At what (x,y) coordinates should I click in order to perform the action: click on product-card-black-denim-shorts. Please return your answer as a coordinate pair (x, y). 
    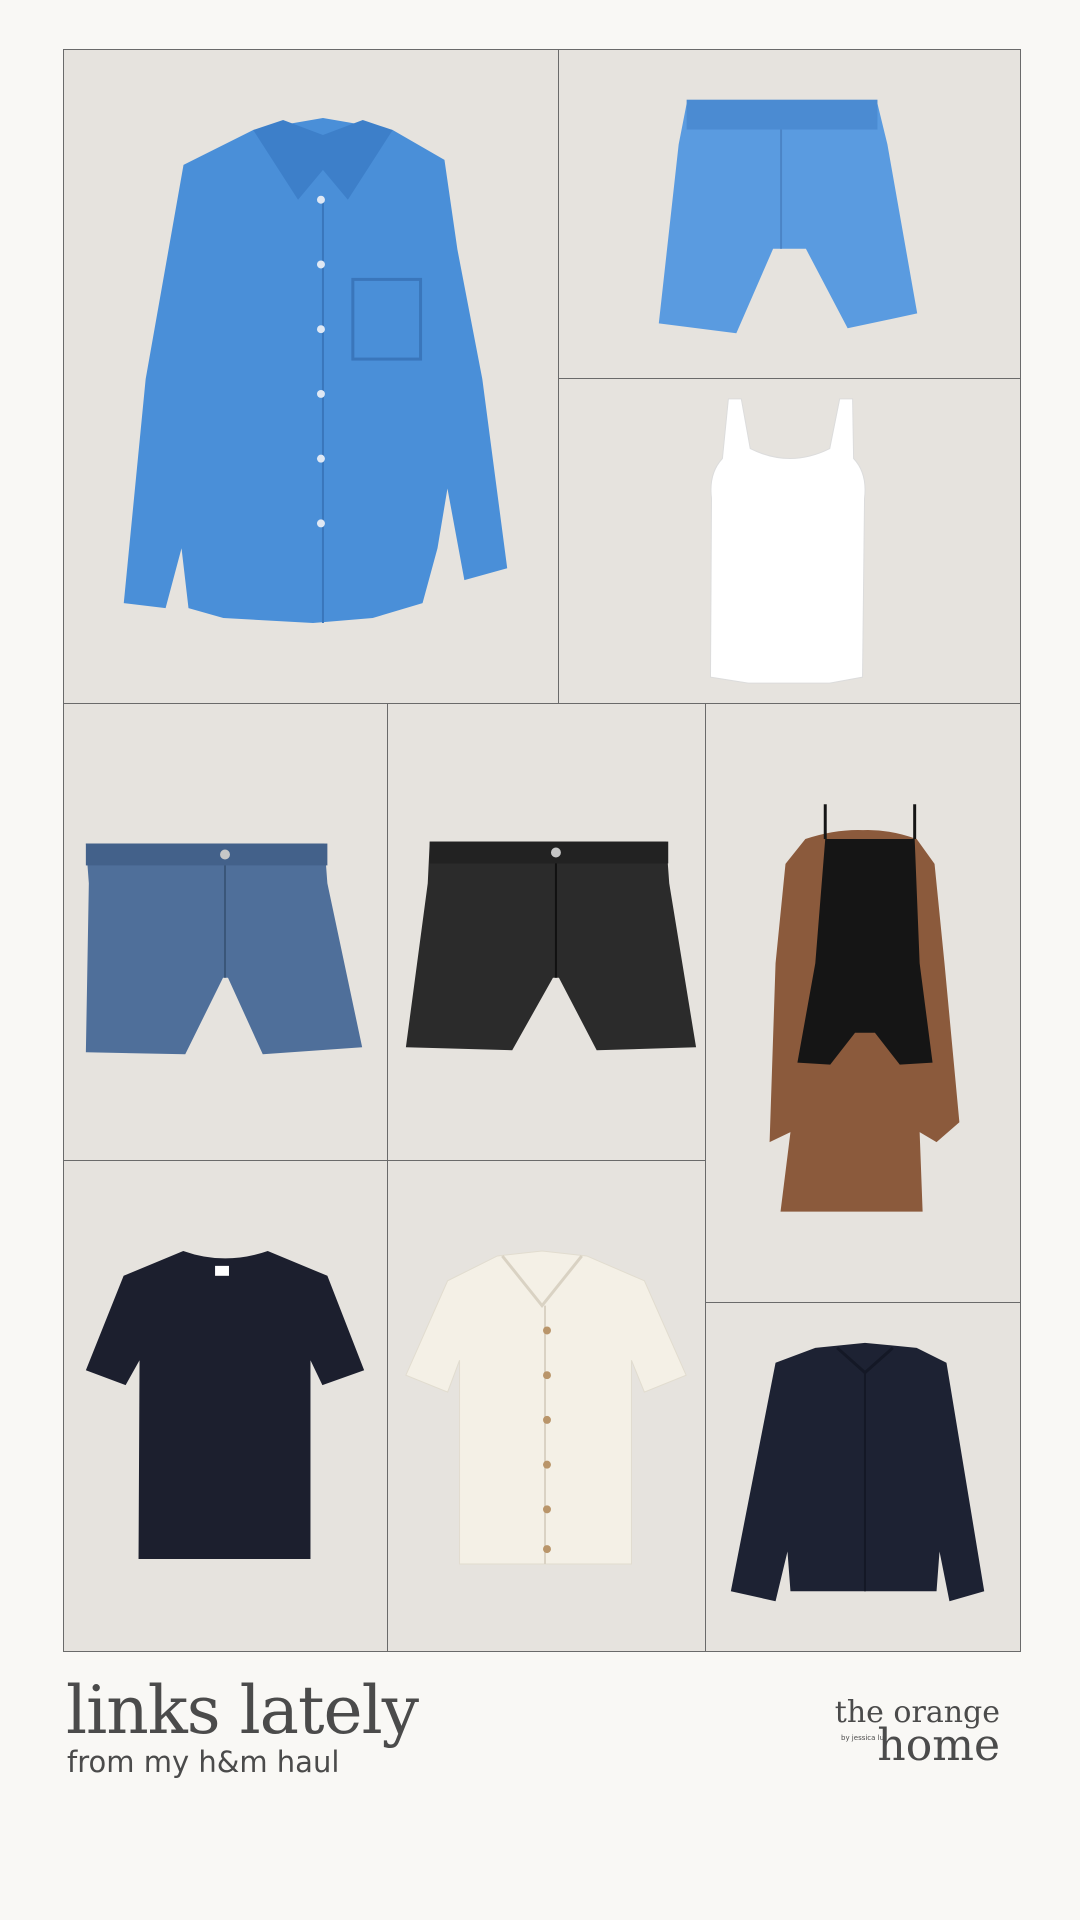
    Looking at the image, I should click on (546, 932).